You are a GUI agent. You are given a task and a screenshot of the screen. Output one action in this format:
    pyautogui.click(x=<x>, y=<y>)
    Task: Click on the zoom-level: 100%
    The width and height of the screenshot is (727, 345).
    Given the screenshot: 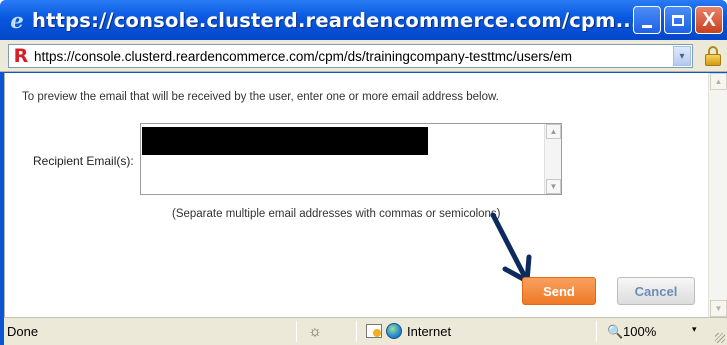 What is the action you would take?
    pyautogui.click(x=639, y=331)
    